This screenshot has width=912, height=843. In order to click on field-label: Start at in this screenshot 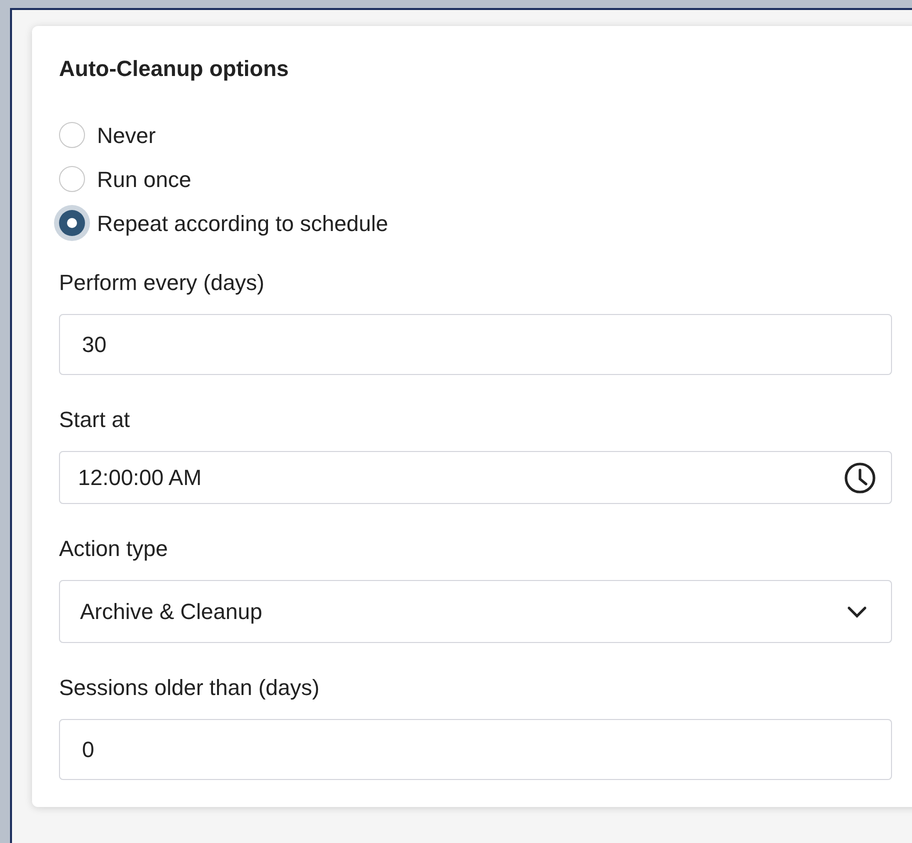, I will do `click(95, 420)`.